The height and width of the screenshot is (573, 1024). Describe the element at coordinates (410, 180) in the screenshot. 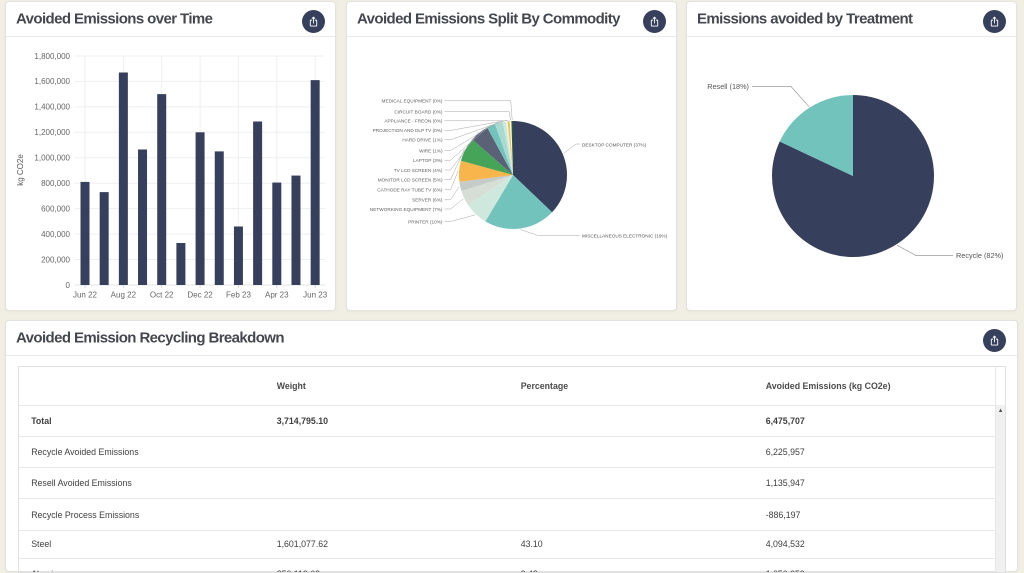

I see `svg-text: MONITOR LCD SCREEN (5%)` at that location.